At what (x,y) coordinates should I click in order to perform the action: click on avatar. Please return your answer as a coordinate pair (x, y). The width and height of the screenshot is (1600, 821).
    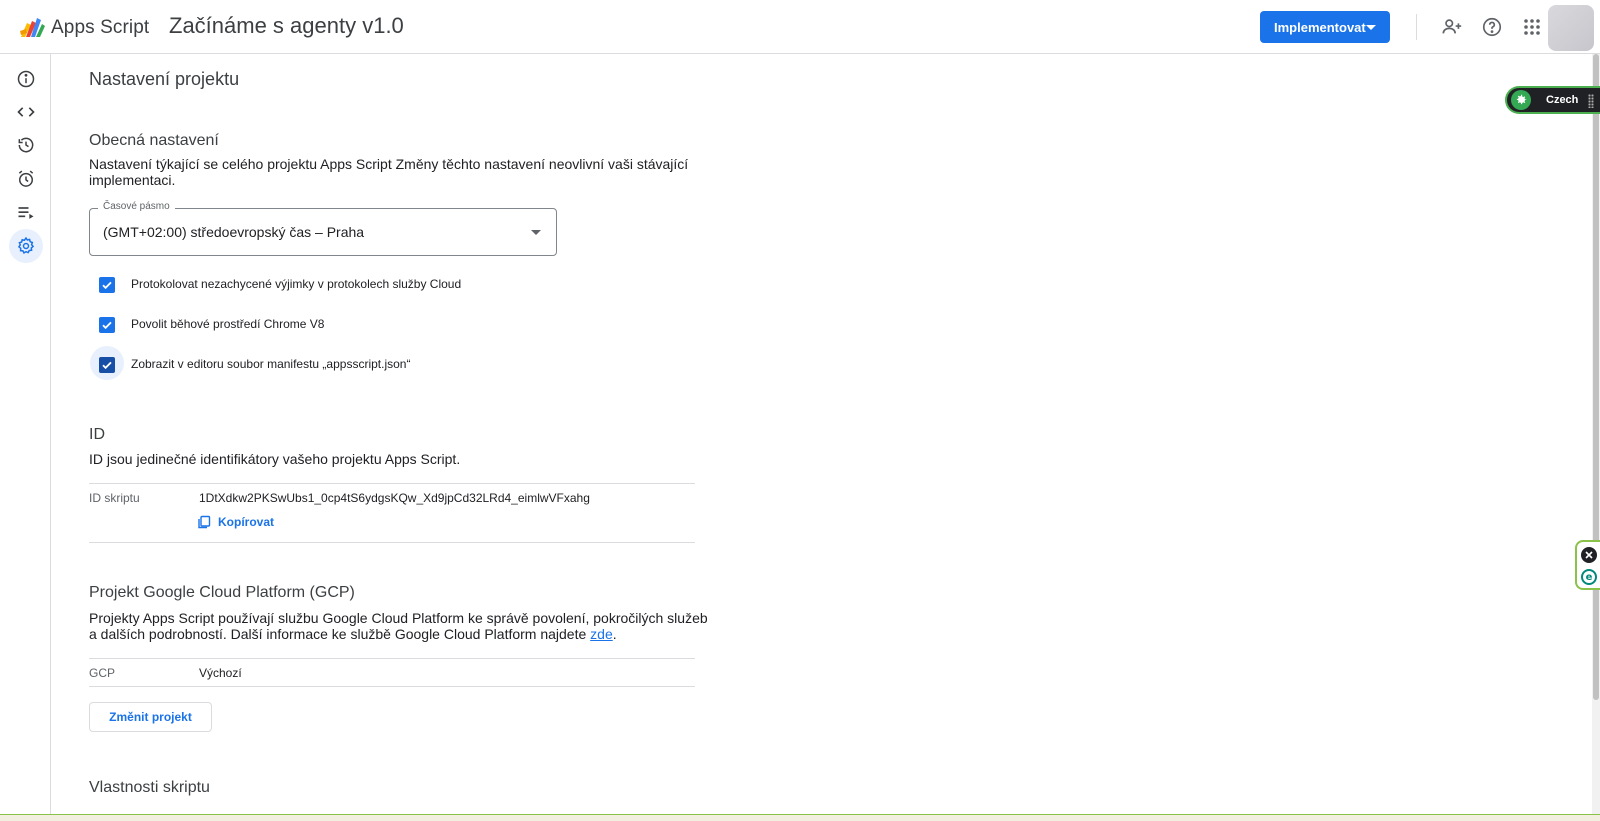
    Looking at the image, I should click on (1571, 28).